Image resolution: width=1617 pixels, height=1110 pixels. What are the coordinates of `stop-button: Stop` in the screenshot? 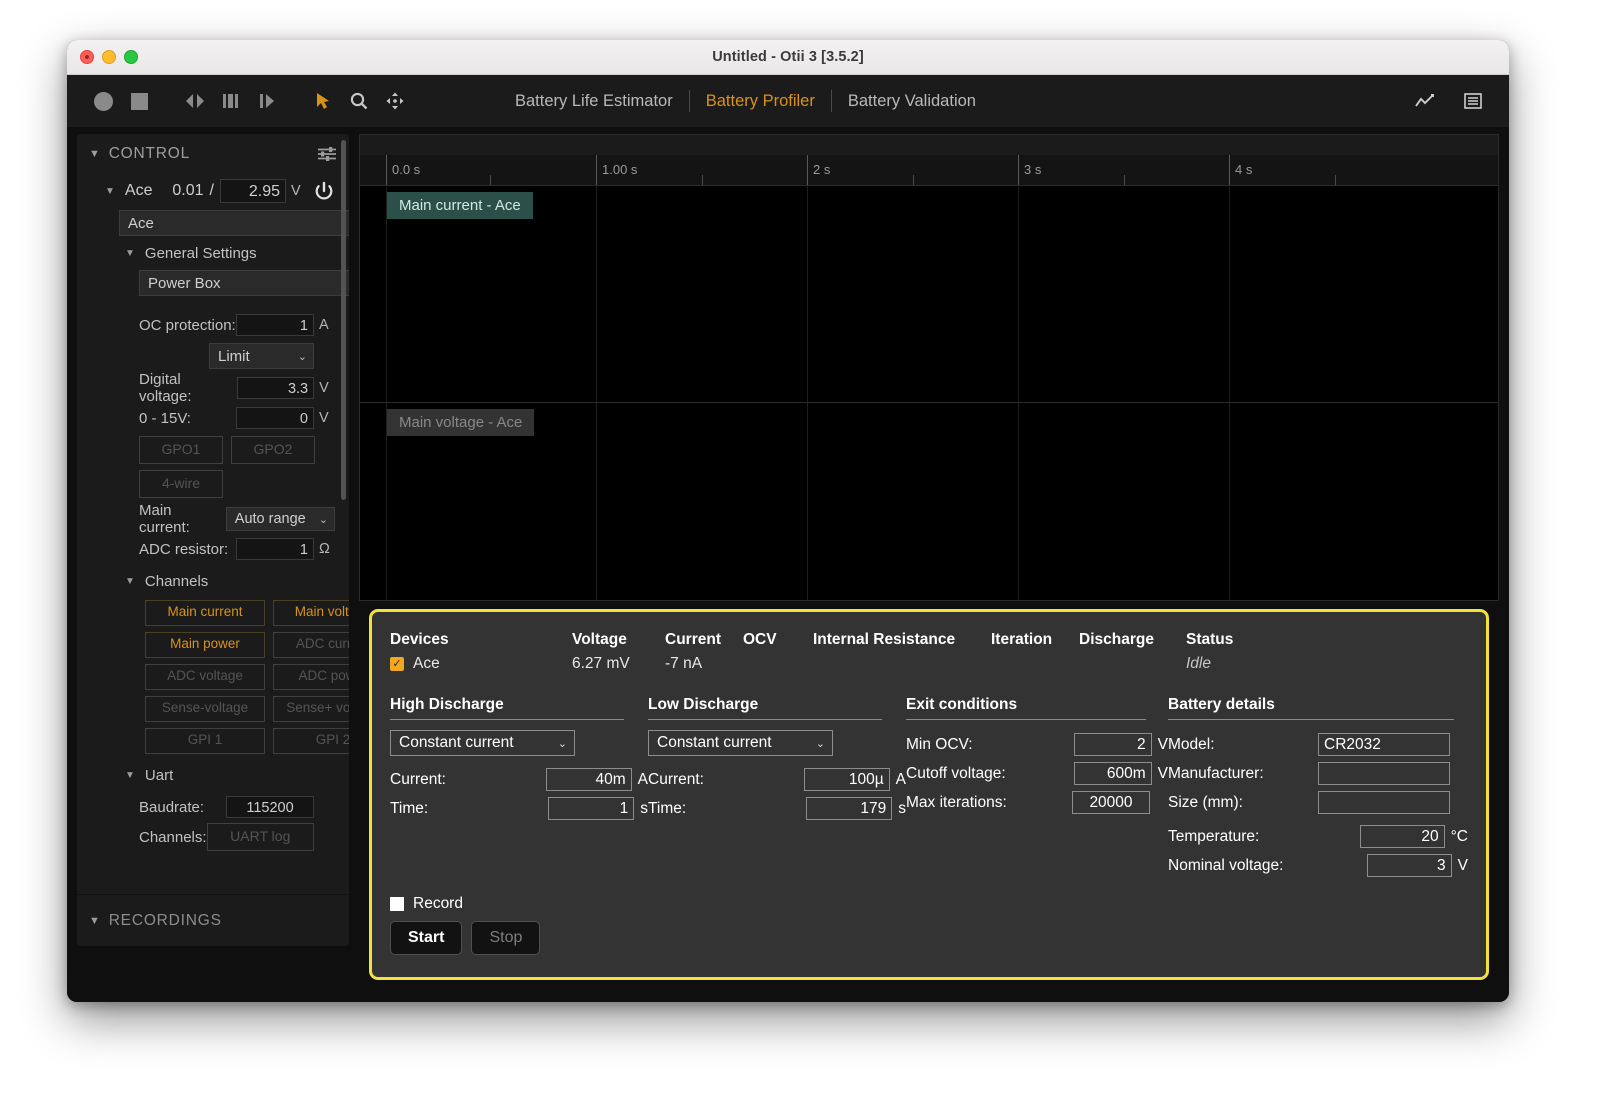 It's located at (506, 938).